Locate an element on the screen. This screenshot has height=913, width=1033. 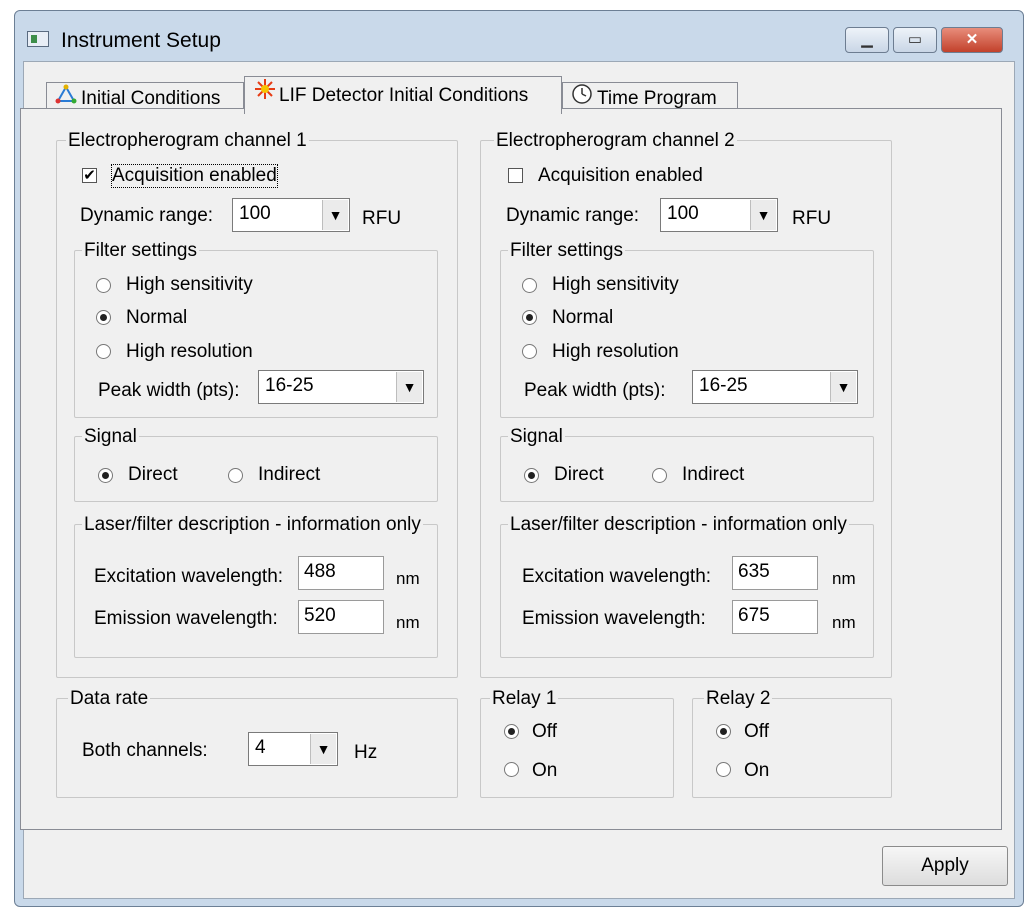
channel2-signal-direct-radio is located at coordinates (531, 475).